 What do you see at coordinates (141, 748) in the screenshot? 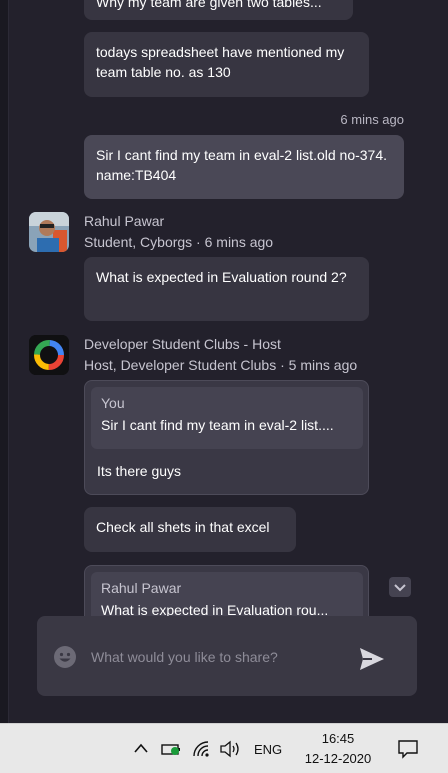
I see `chevron-up-icon` at bounding box center [141, 748].